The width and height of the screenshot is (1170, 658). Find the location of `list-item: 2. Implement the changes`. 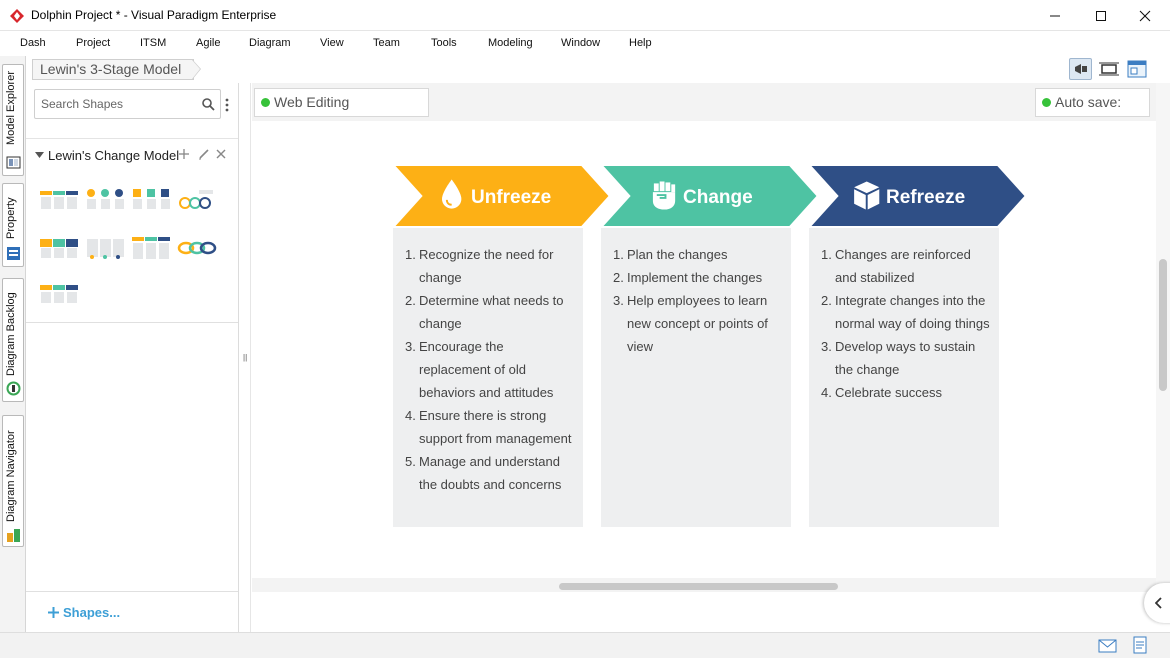

list-item: 2. Implement the changes is located at coordinates (688, 277).